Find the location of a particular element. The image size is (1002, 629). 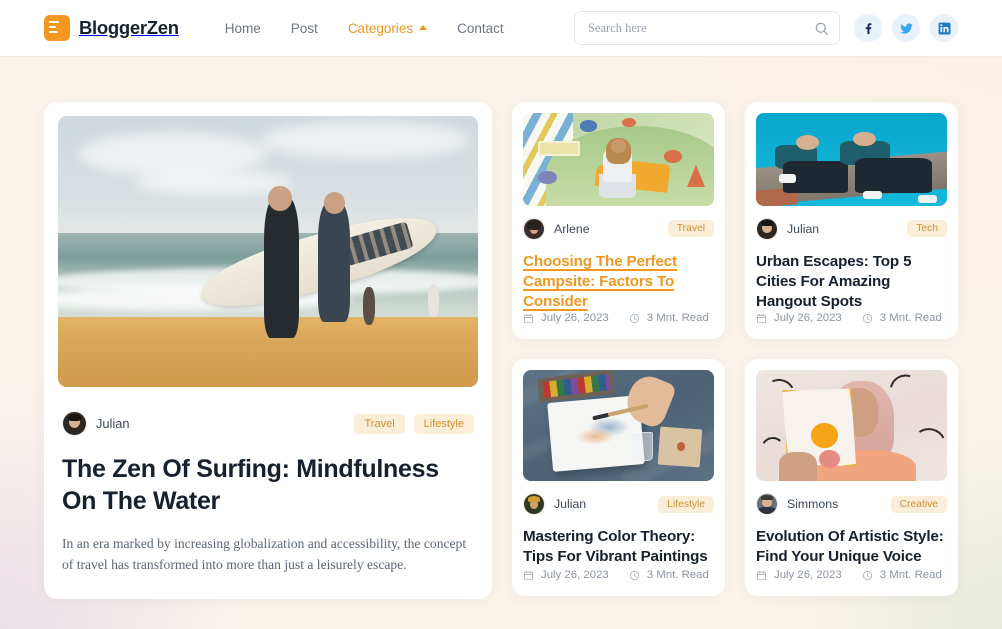

nav-item-contact: Contact is located at coordinates (480, 28).